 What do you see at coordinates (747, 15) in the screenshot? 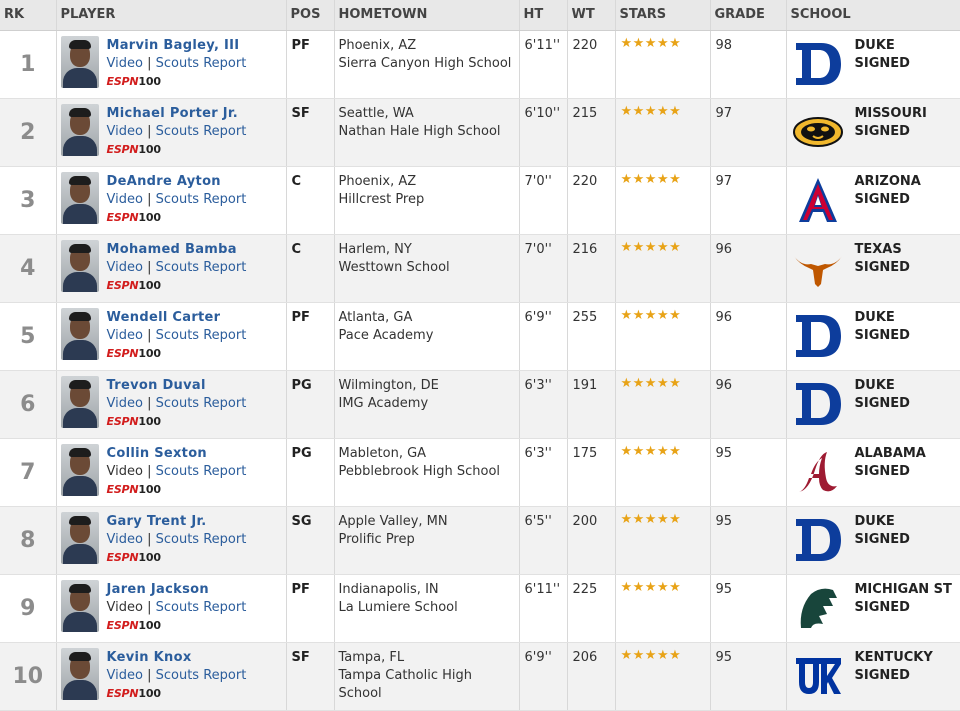
I see `col-grade-header: GRADE` at bounding box center [747, 15].